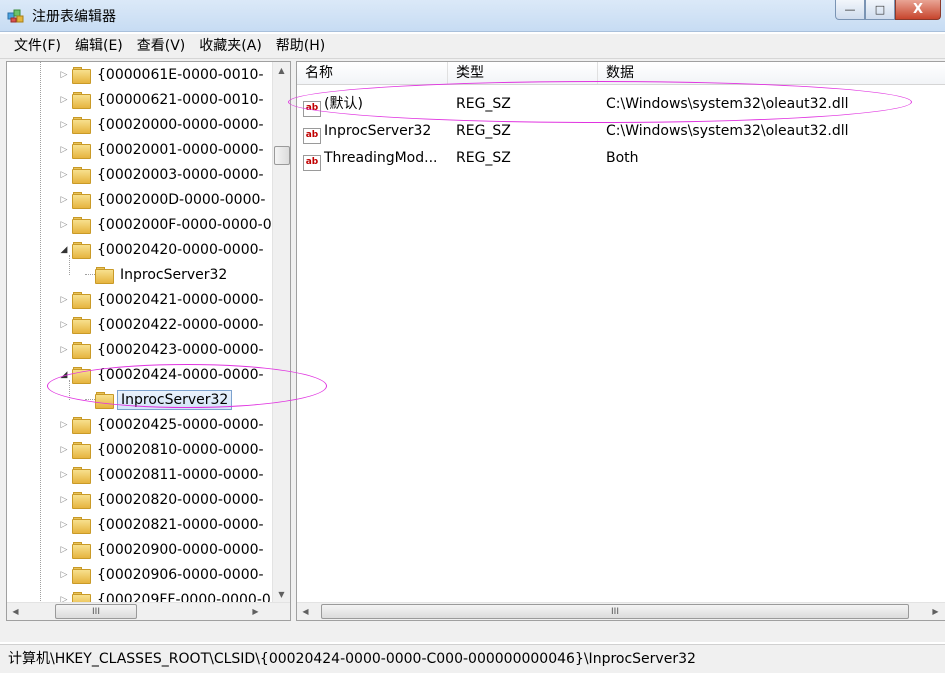 The height and width of the screenshot is (673, 945). I want to click on tree-key-label: {00020906-0000-0000-, so click(180, 574).